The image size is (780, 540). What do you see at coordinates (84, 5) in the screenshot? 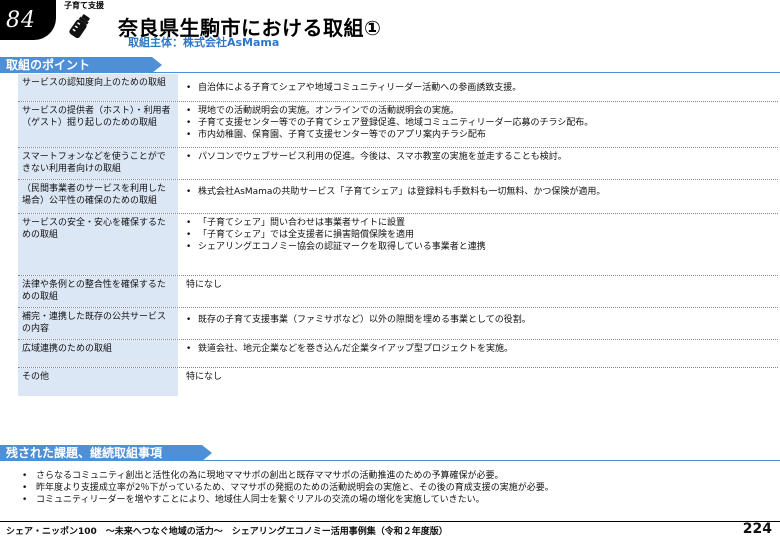
I see `category-label: 子育て支援` at bounding box center [84, 5].